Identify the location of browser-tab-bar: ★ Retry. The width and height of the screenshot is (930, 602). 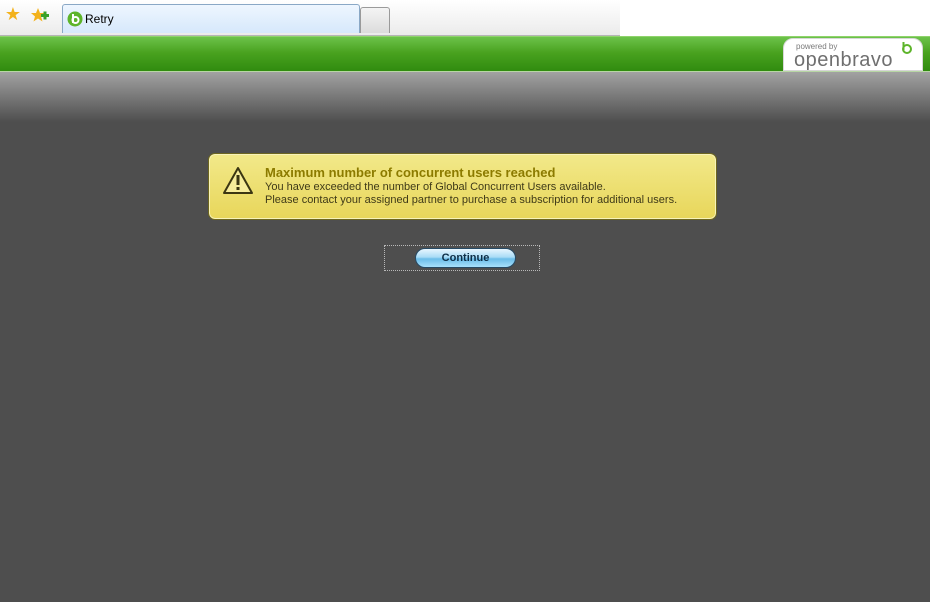
(465, 18).